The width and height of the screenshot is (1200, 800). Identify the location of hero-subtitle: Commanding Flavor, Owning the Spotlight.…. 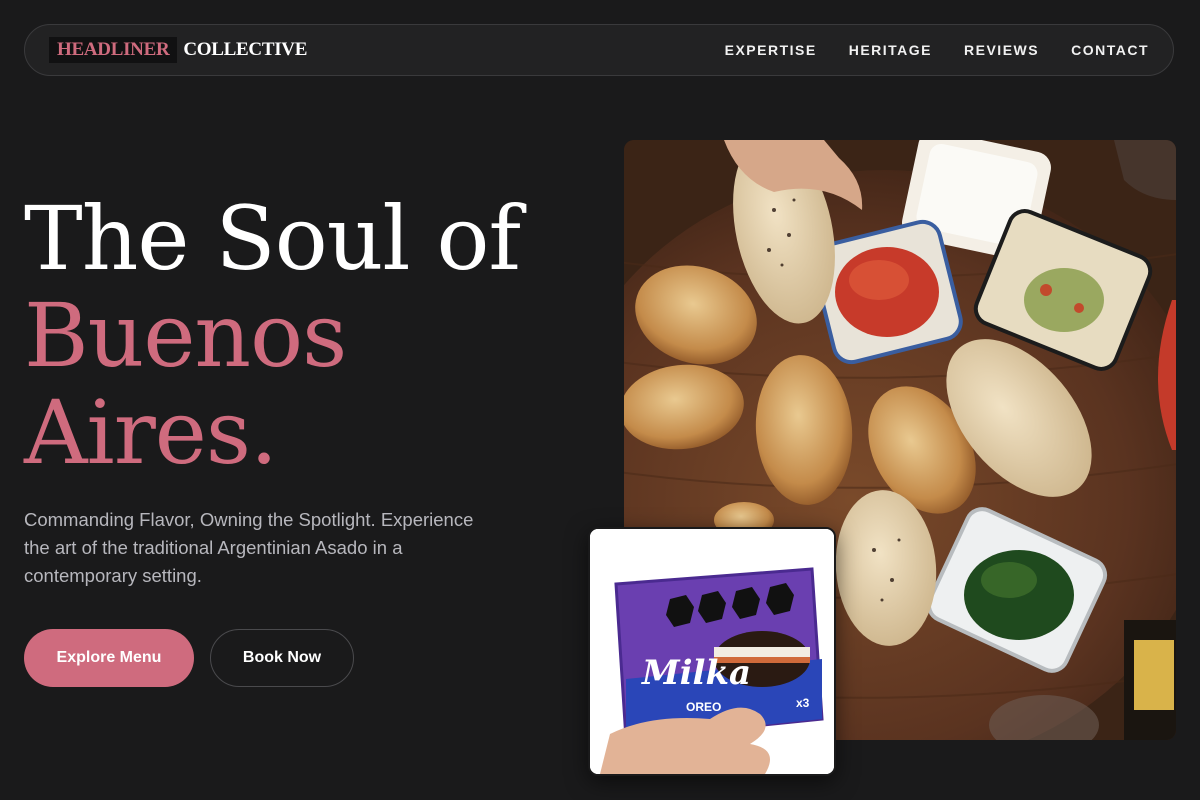
(249, 547).